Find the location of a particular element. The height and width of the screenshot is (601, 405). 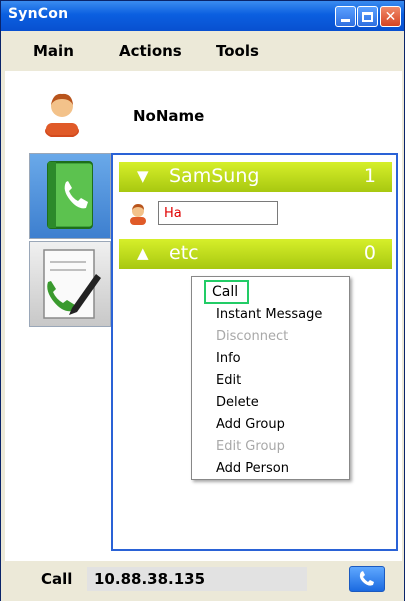

contacts-book-icon is located at coordinates (70, 195).